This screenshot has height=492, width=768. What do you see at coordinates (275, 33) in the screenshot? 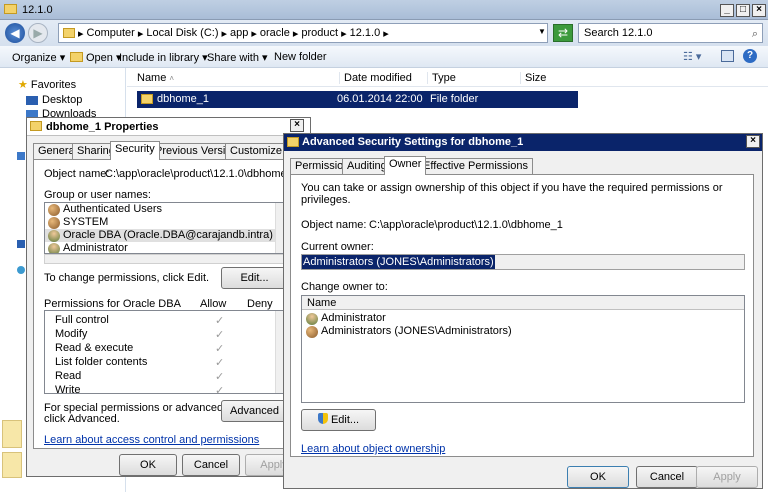
I see `breadcrumb-oracle: oracle` at bounding box center [275, 33].